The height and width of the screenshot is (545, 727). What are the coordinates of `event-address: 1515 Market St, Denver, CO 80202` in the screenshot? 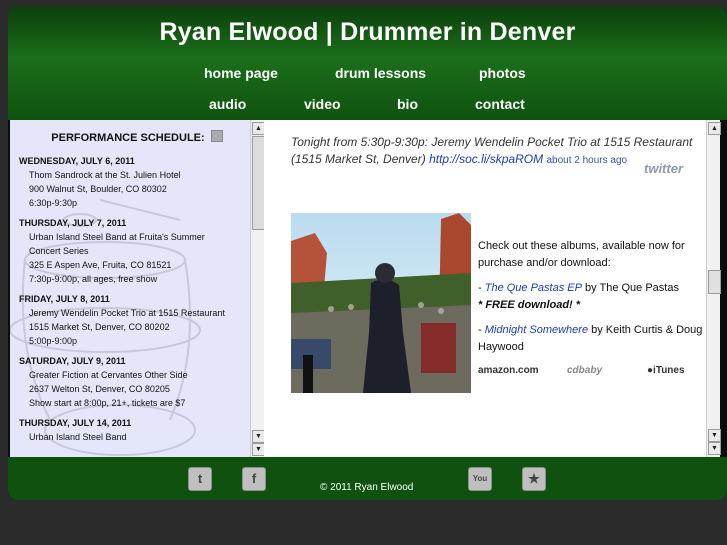 It's located at (99, 327).